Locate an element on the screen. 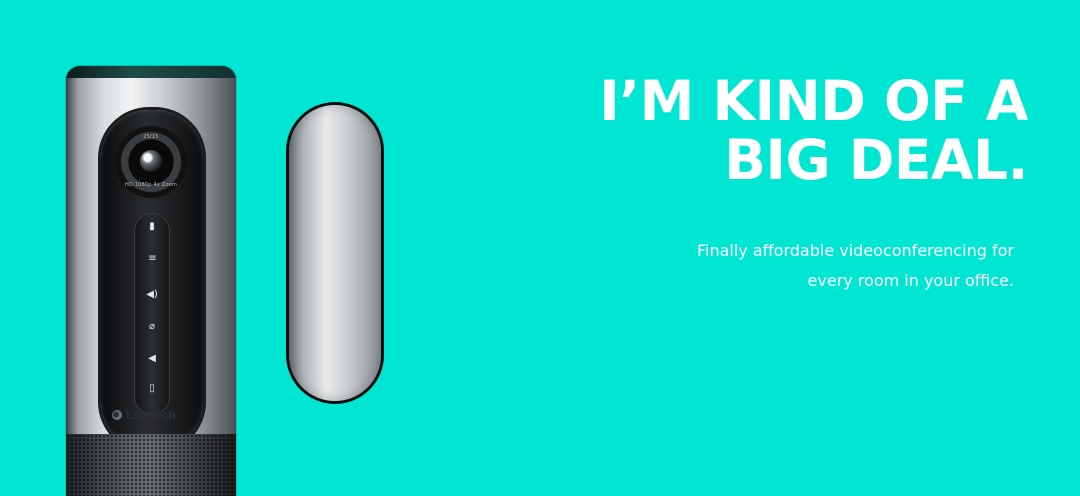 This screenshot has width=1080, height=496. lens-text-bottom: HD 1080p 4x Zoom is located at coordinates (151, 185).